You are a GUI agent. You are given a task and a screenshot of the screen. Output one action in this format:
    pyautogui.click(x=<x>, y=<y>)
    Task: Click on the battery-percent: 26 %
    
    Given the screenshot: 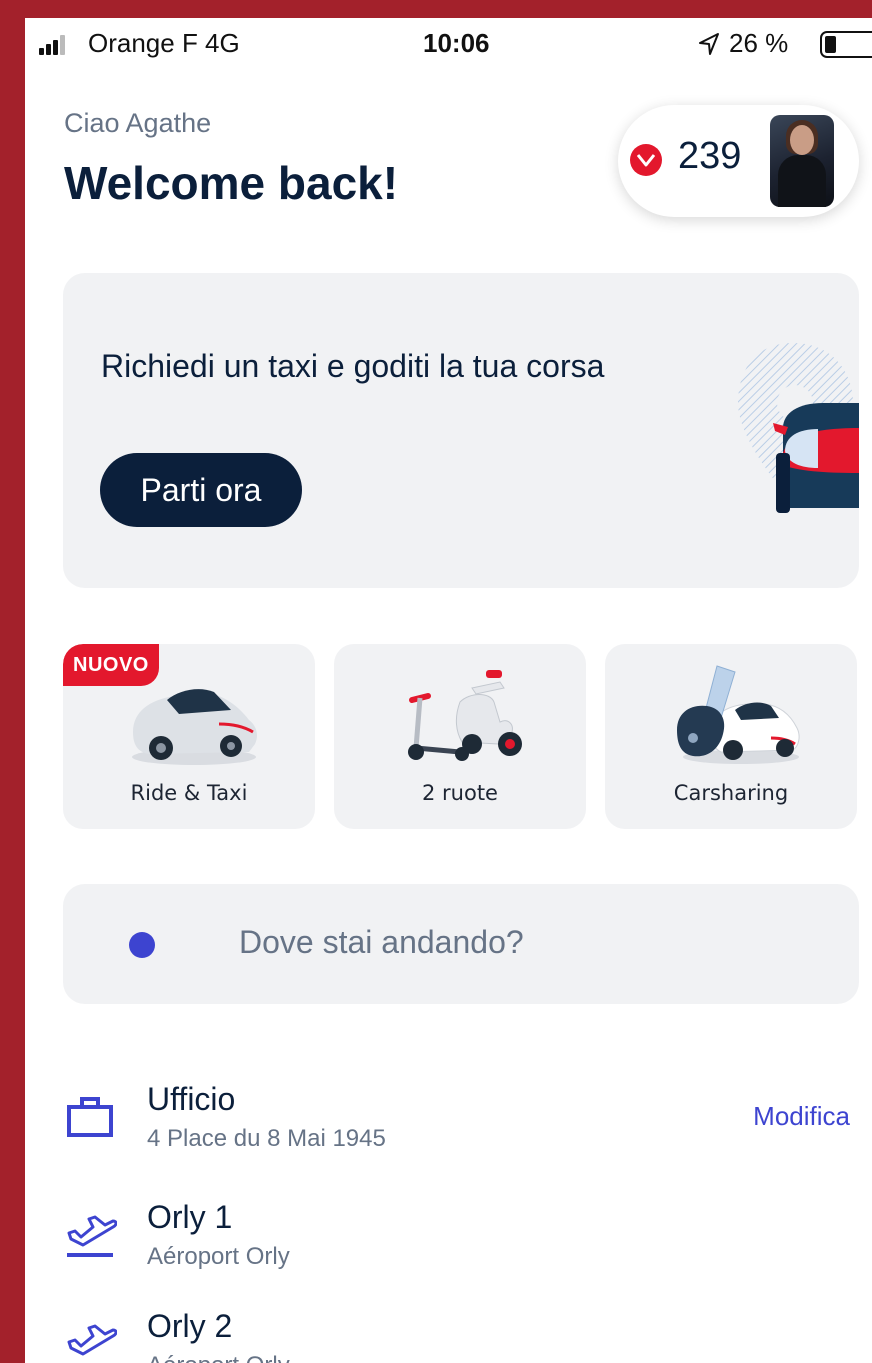 What is the action you would take?
    pyautogui.click(x=759, y=43)
    